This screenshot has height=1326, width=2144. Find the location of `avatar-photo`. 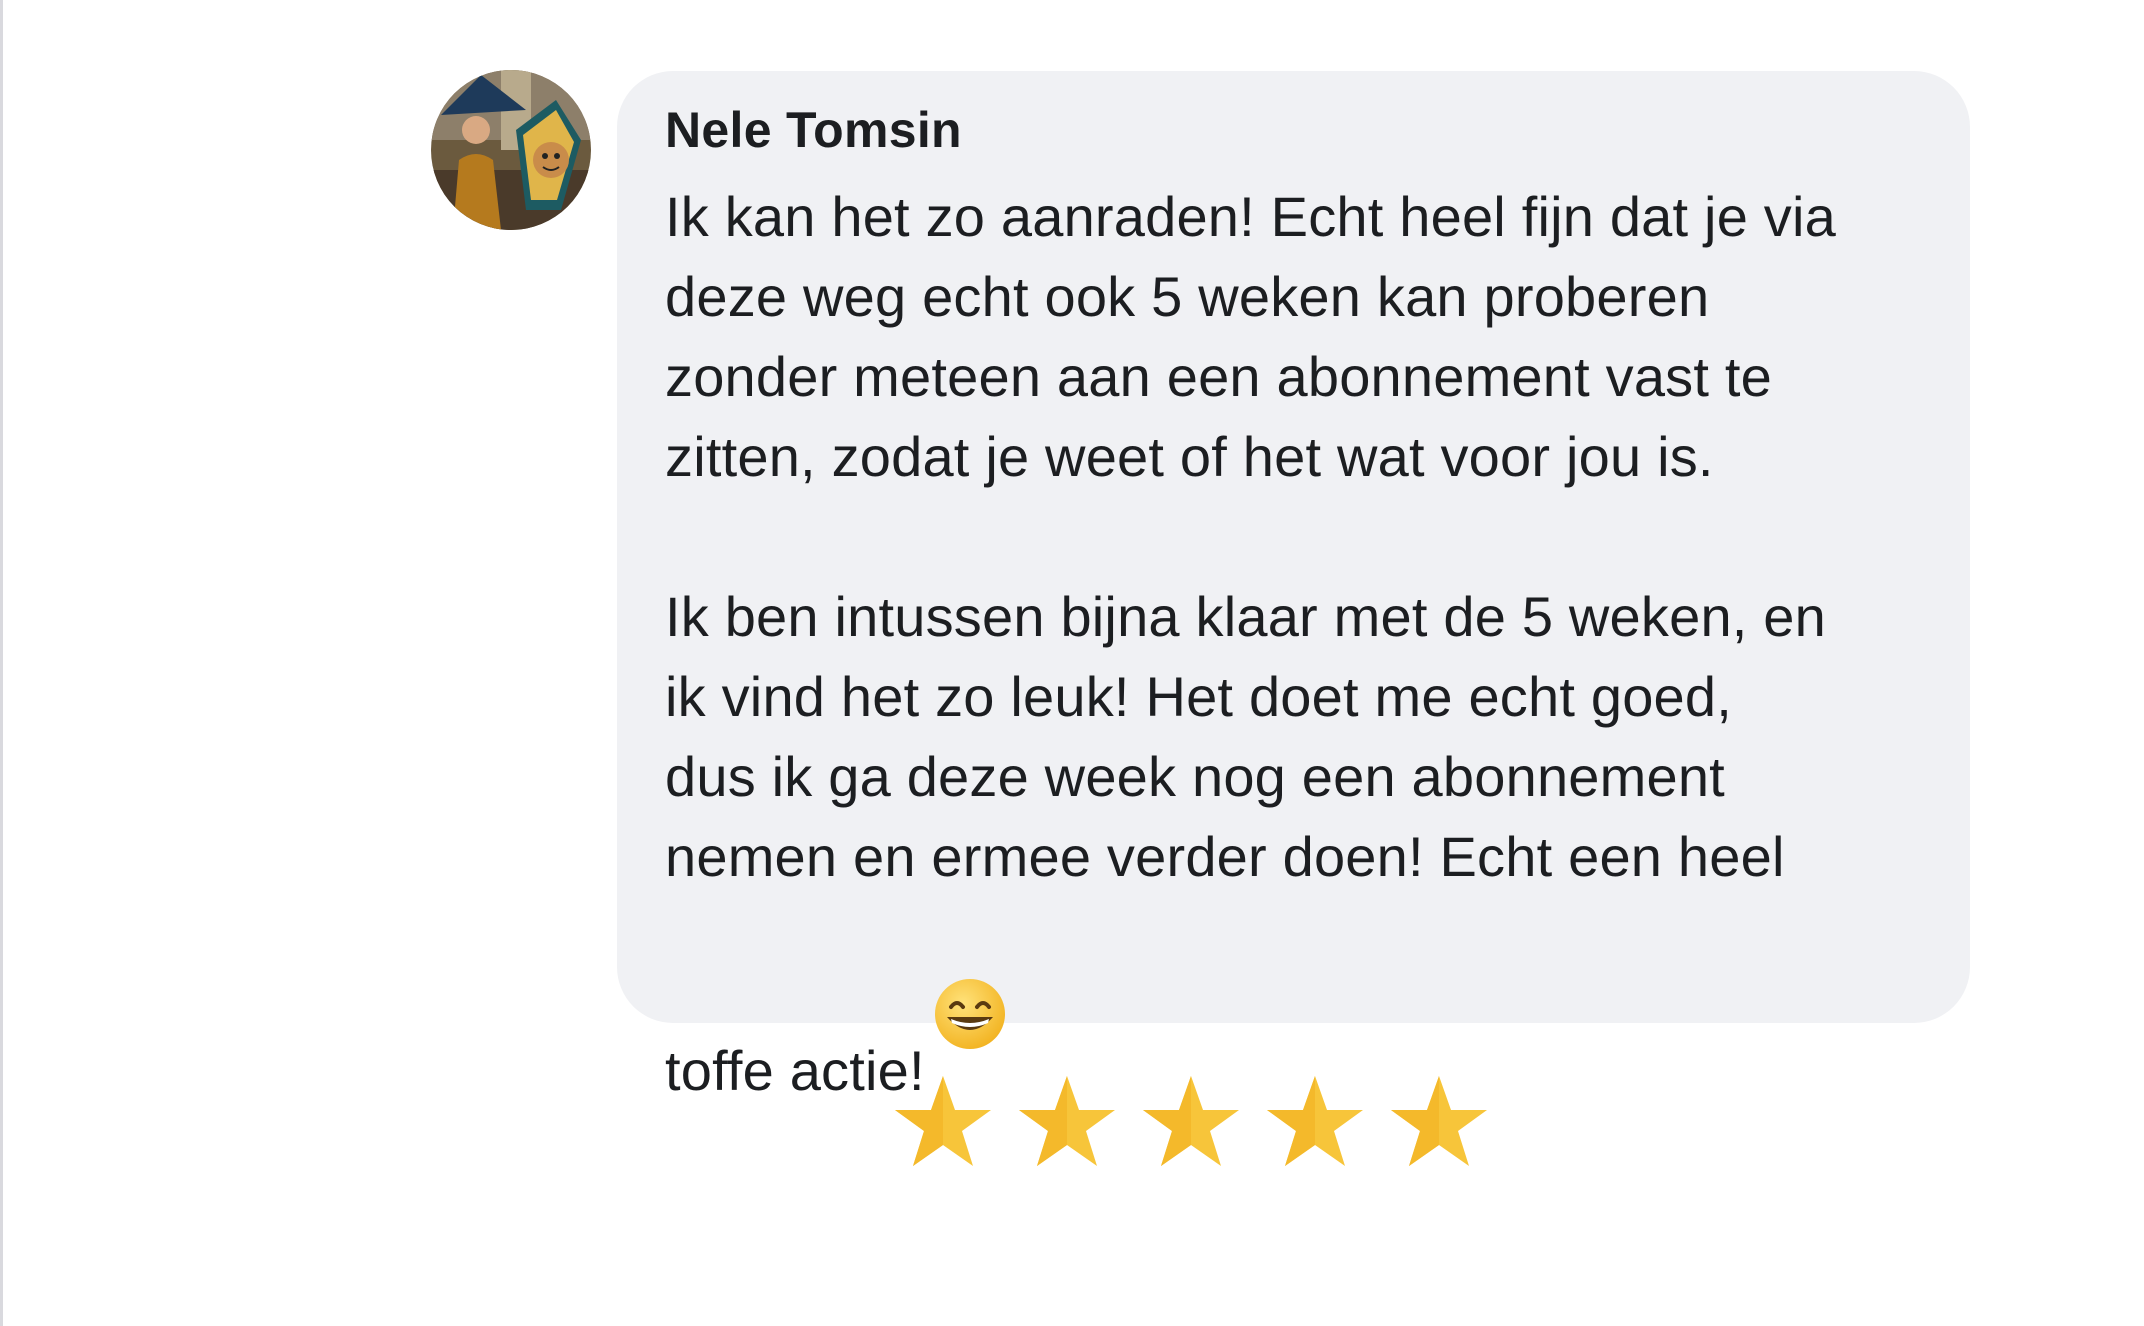

avatar-photo is located at coordinates (511, 150).